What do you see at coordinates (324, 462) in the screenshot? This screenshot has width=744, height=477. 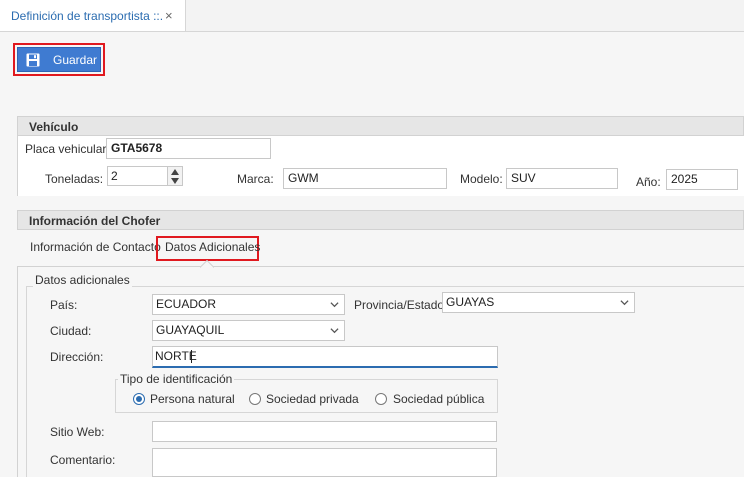 I see `comentario-textarea` at bounding box center [324, 462].